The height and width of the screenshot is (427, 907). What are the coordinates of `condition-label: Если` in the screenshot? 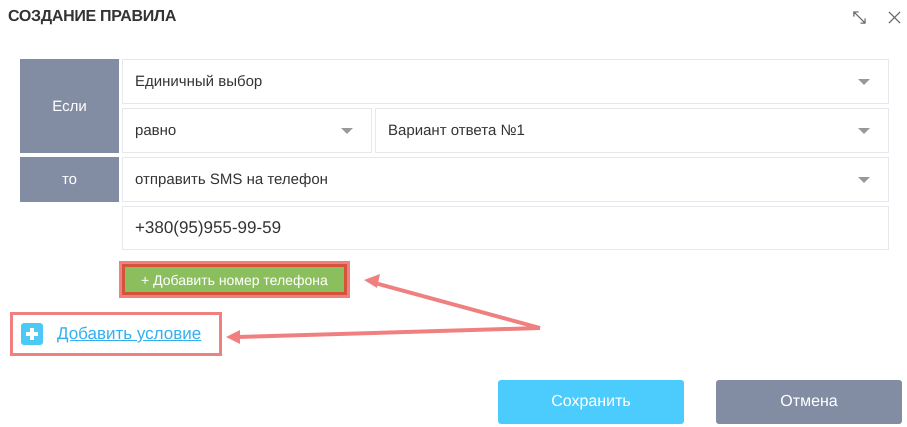 It's located at (69, 106).